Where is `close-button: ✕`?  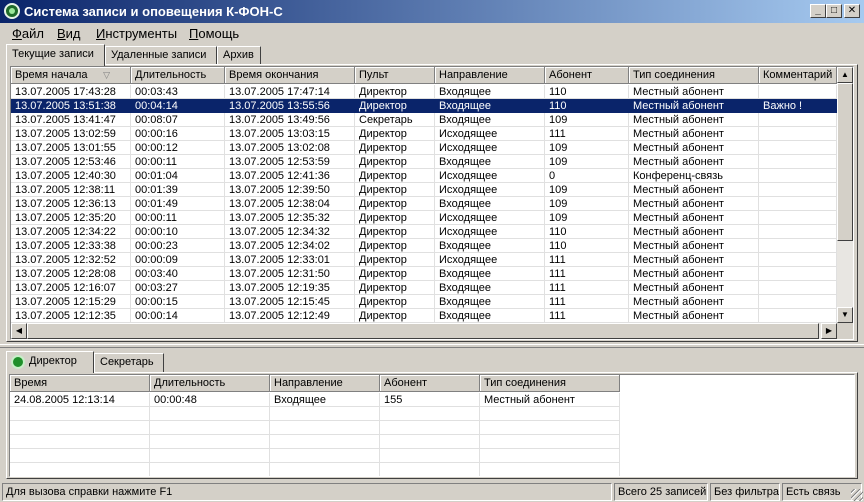 close-button: ✕ is located at coordinates (852, 11).